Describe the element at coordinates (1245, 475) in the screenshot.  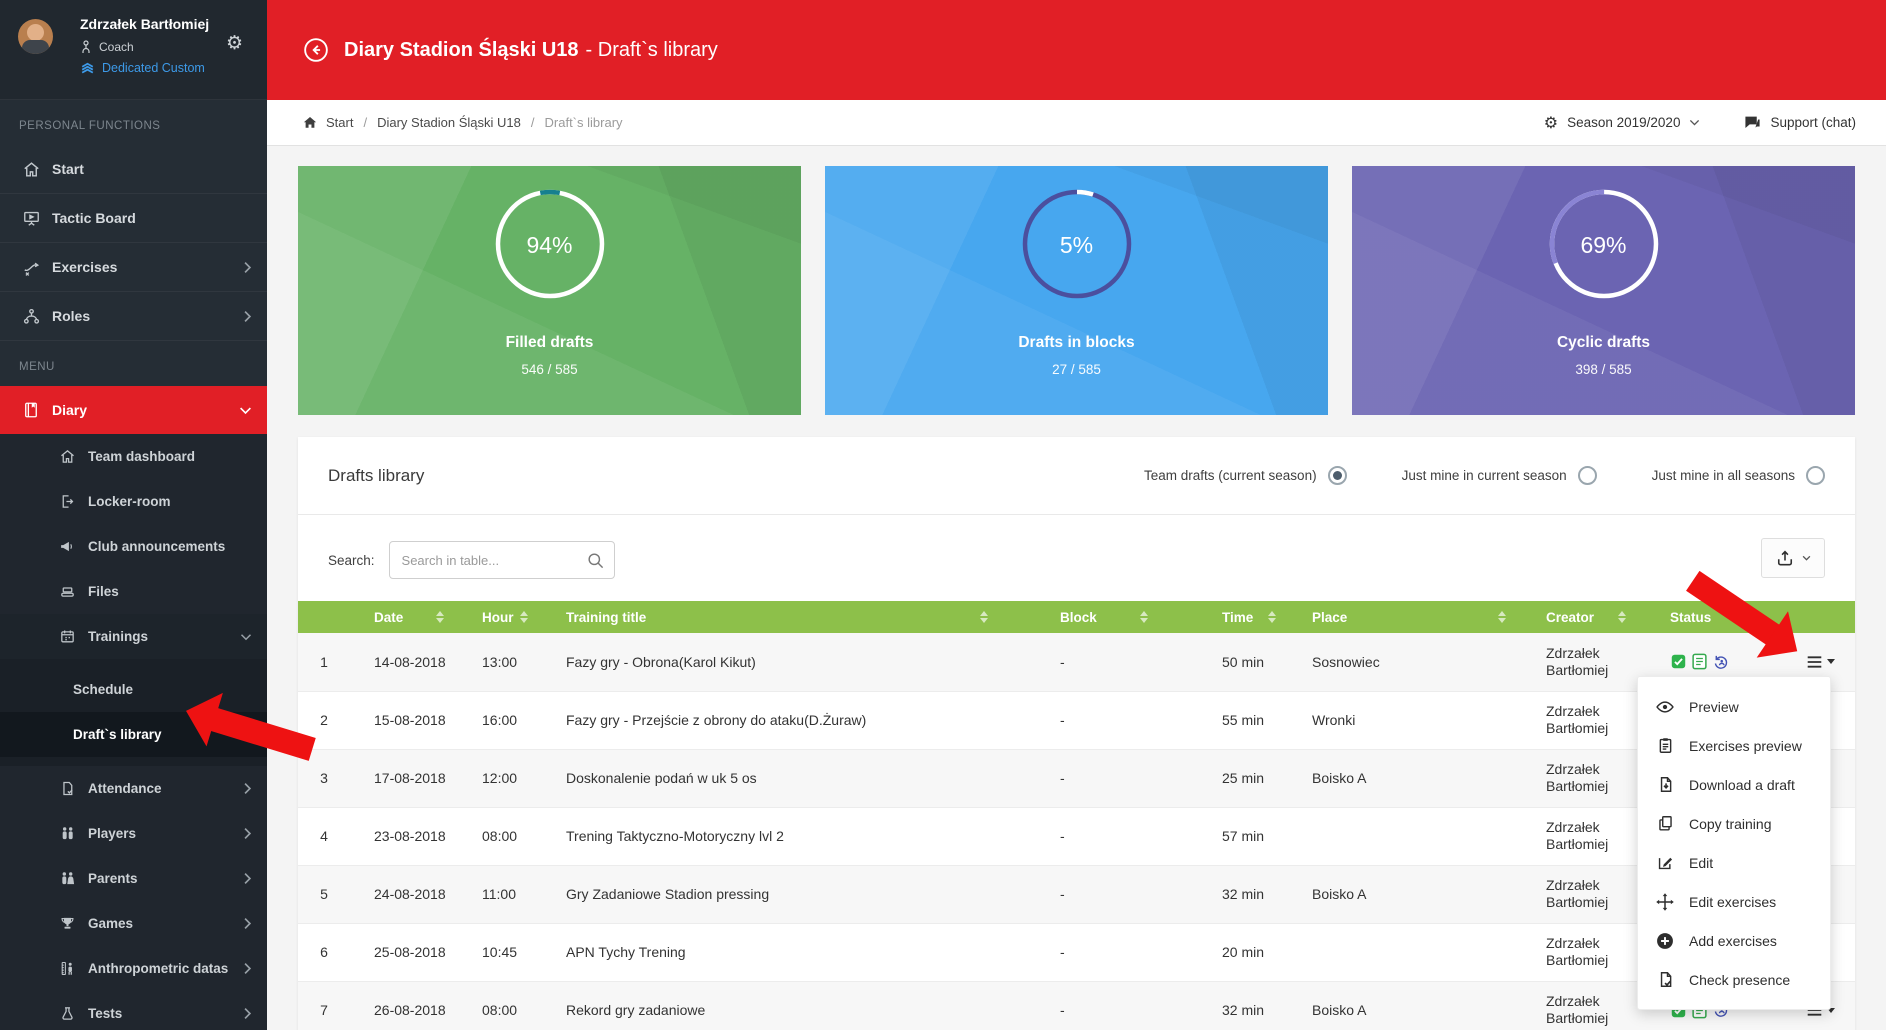
I see `filter-team-drafts: Team drafts (current season)` at that location.